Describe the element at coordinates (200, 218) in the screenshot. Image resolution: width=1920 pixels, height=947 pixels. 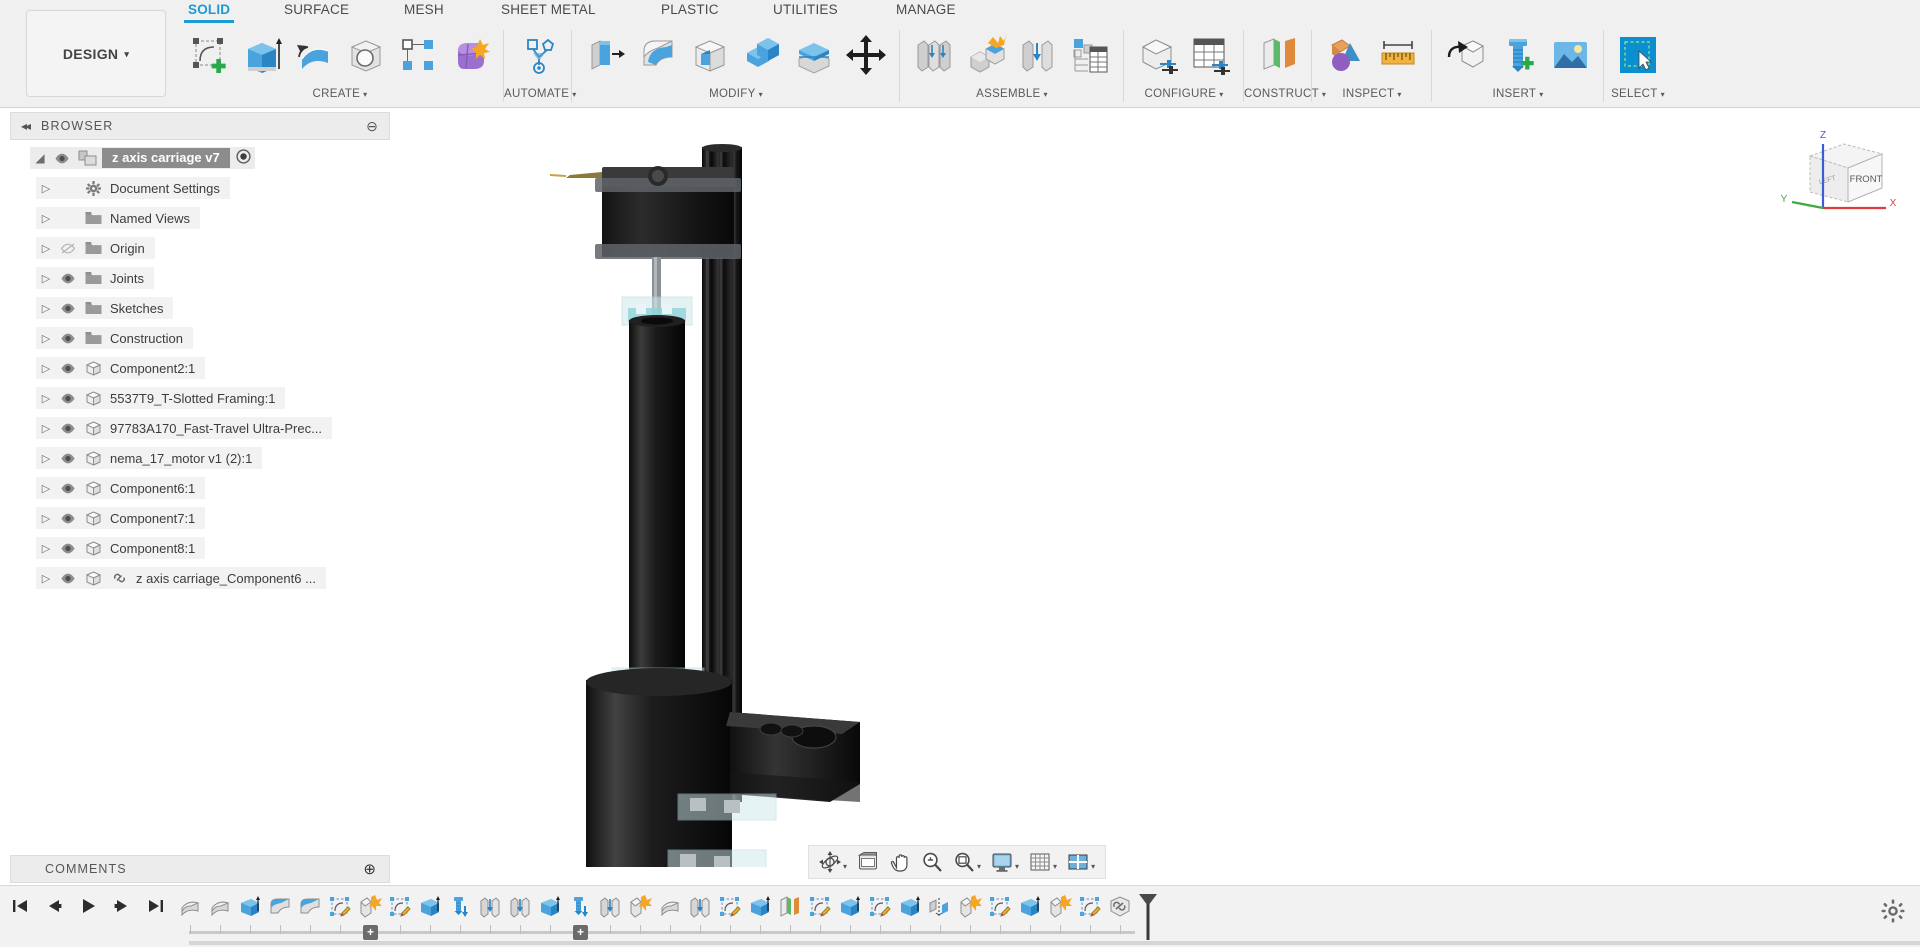
I see `browser-item-named-views: ▷ Named Views` at that location.